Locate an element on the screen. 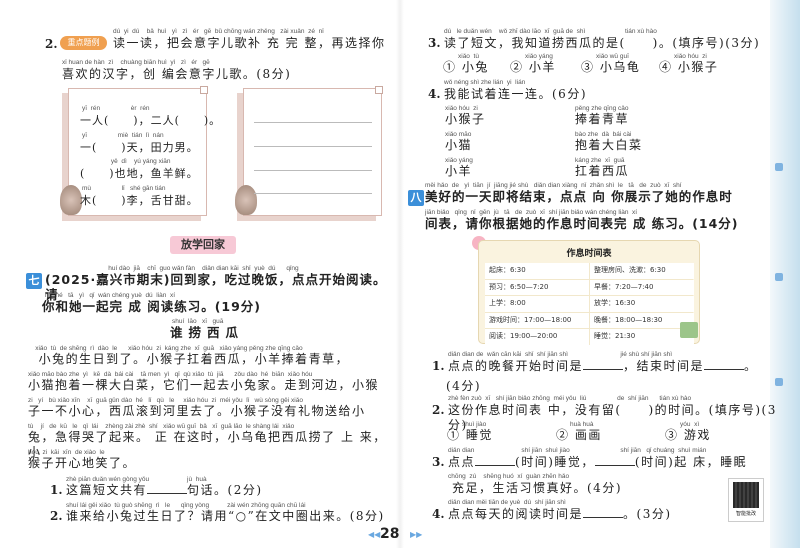 The width and height of the screenshot is (800, 548). question-text: 读一读，把会意字儿歌补 充 完 整，再选择你 is located at coordinates (249, 43).